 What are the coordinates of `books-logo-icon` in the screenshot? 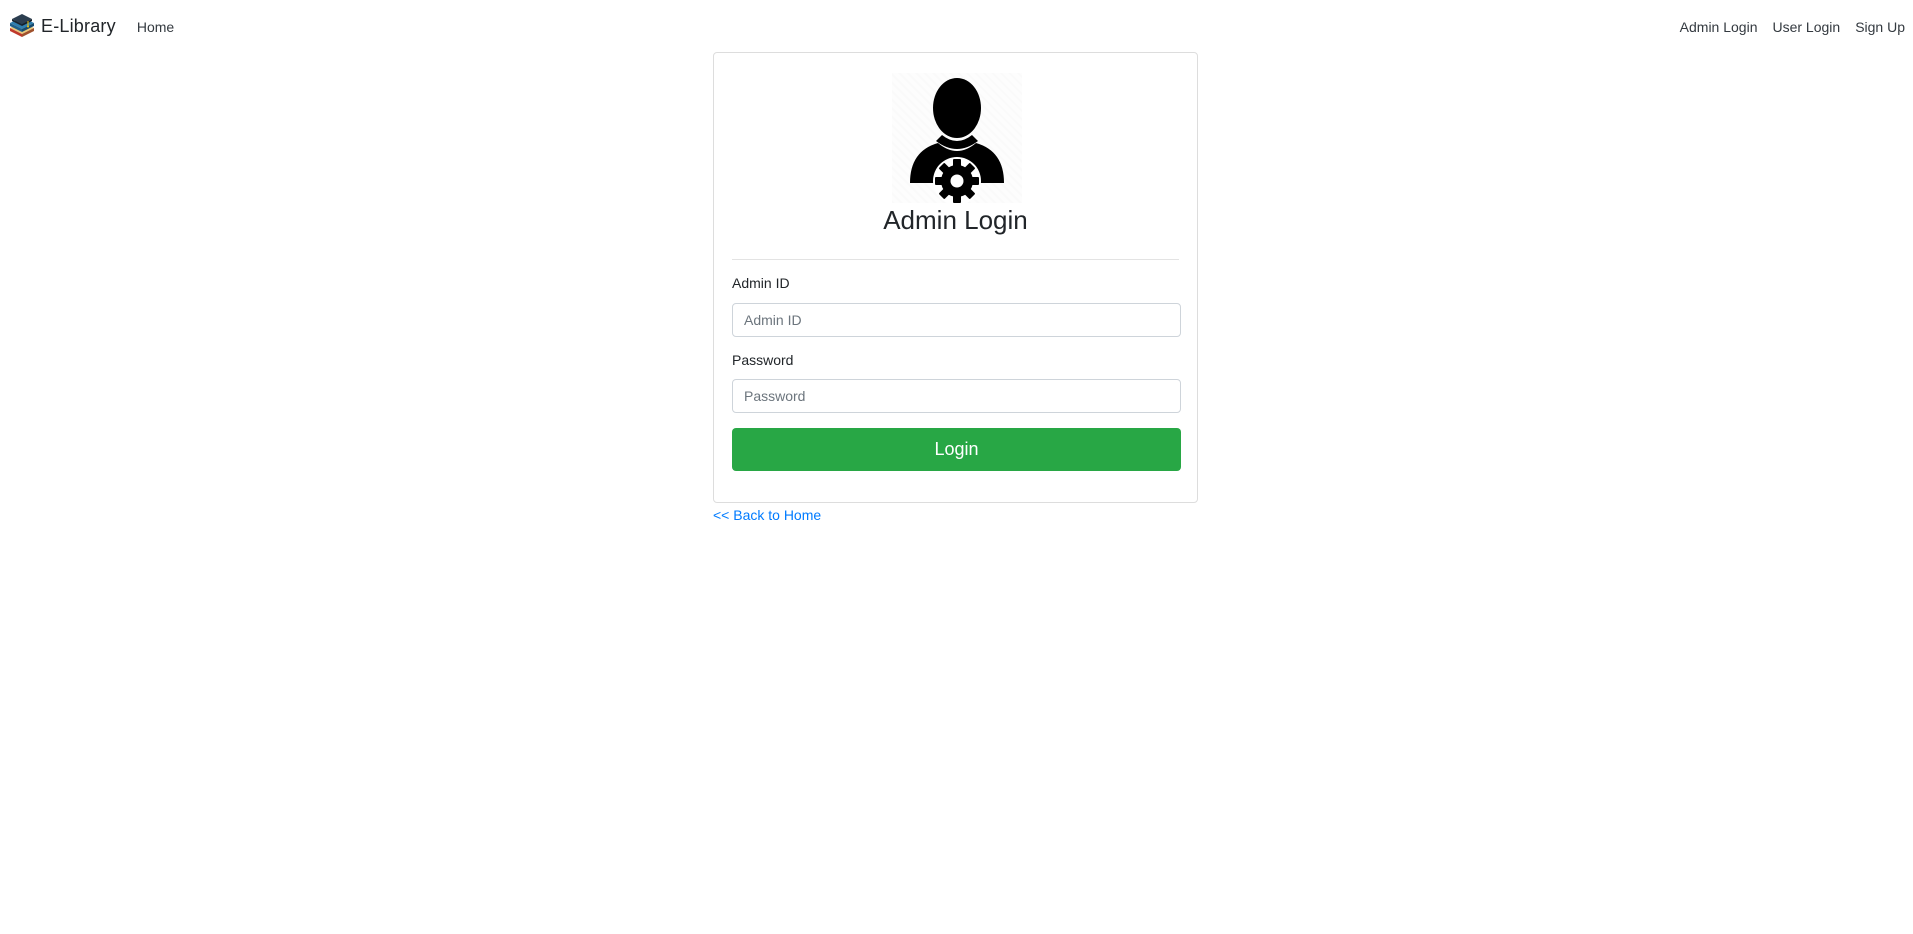 It's located at (22, 25).